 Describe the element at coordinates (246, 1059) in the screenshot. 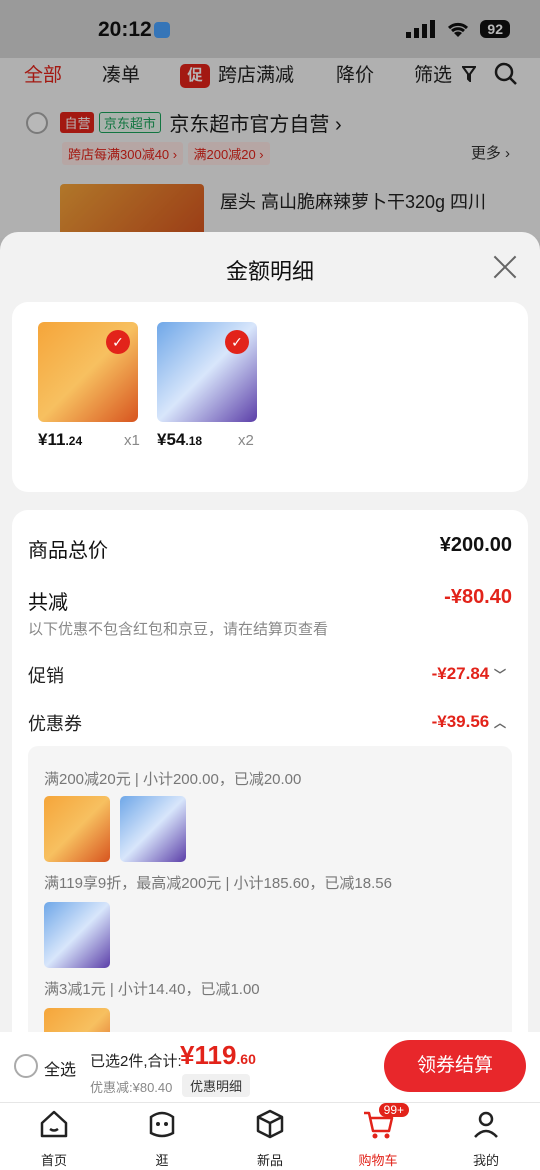

I see `total-amount-dec: .60` at that location.